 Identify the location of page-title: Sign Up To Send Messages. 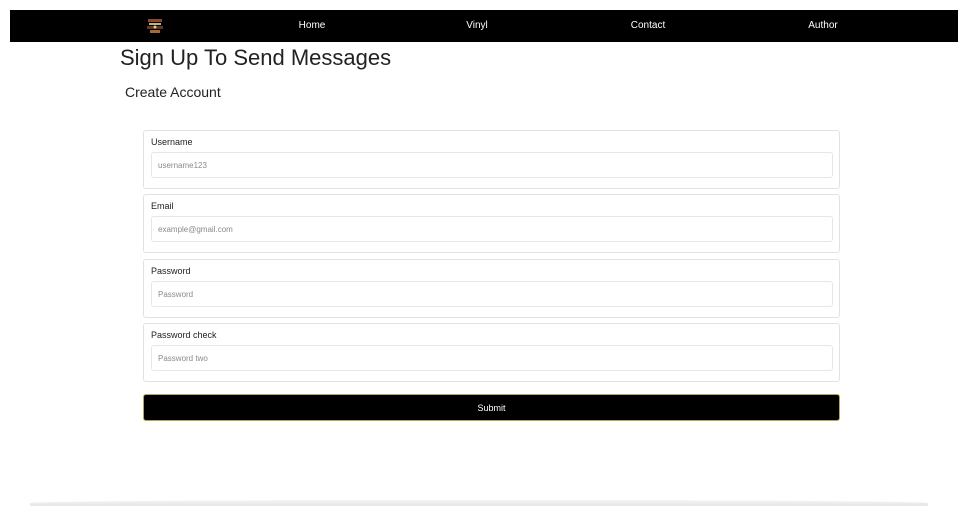
(256, 57).